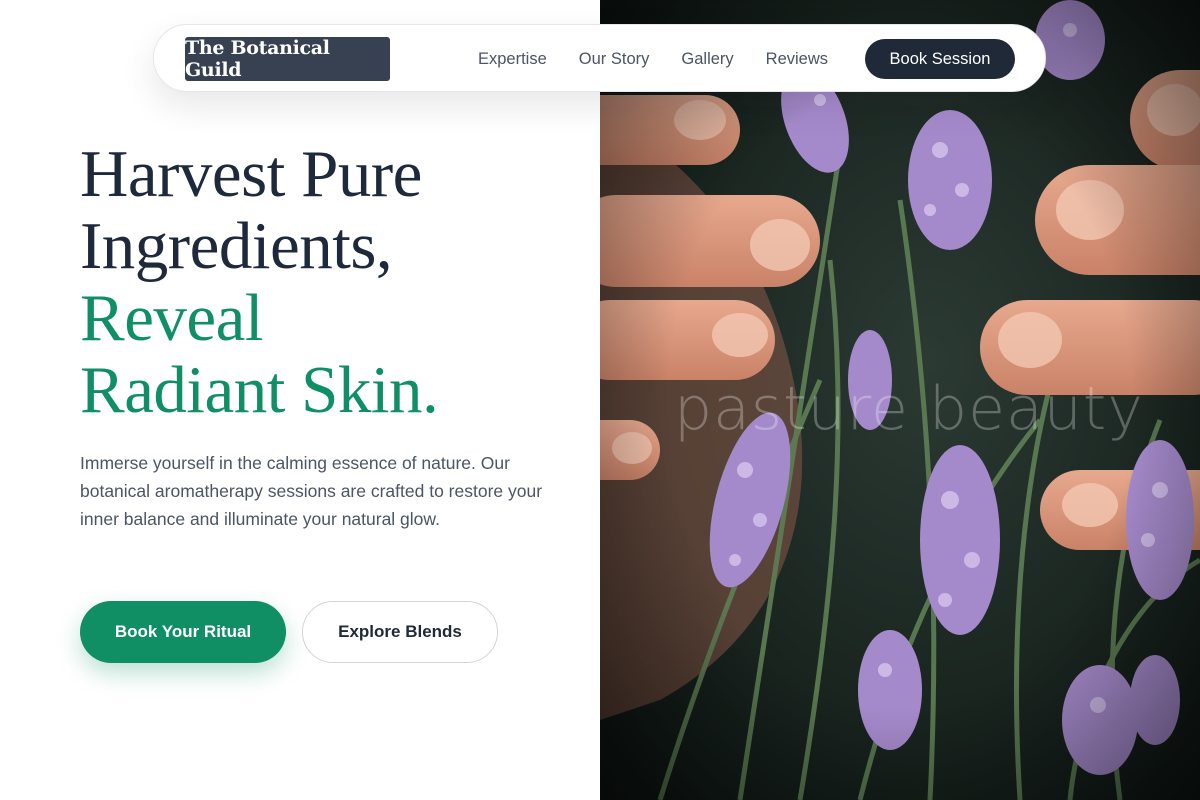 Image resolution: width=1200 pixels, height=800 pixels. I want to click on headline-line-2: Ingredients,, so click(236, 246).